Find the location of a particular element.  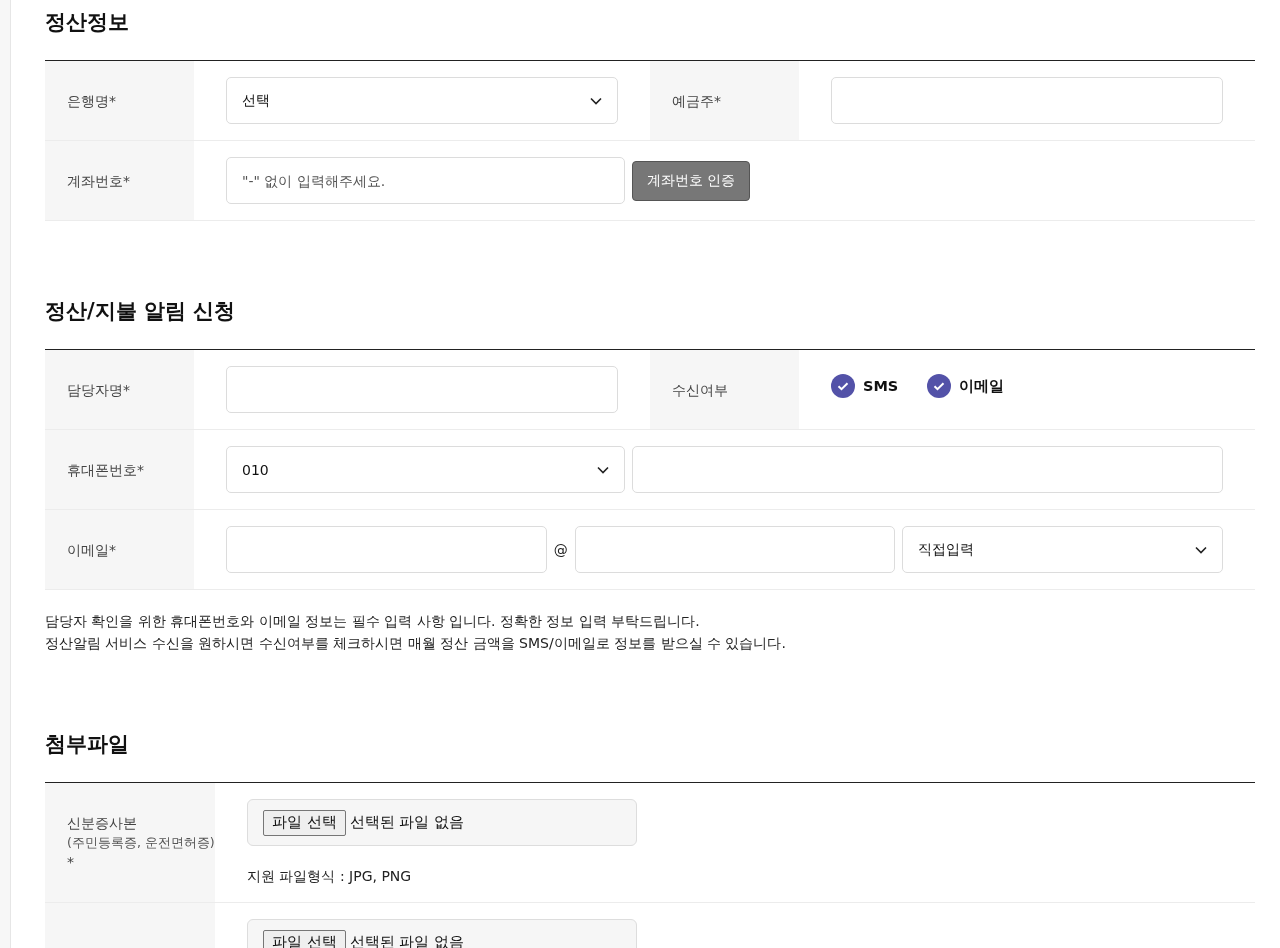

field-label: 계좌번호* is located at coordinates (99, 181).